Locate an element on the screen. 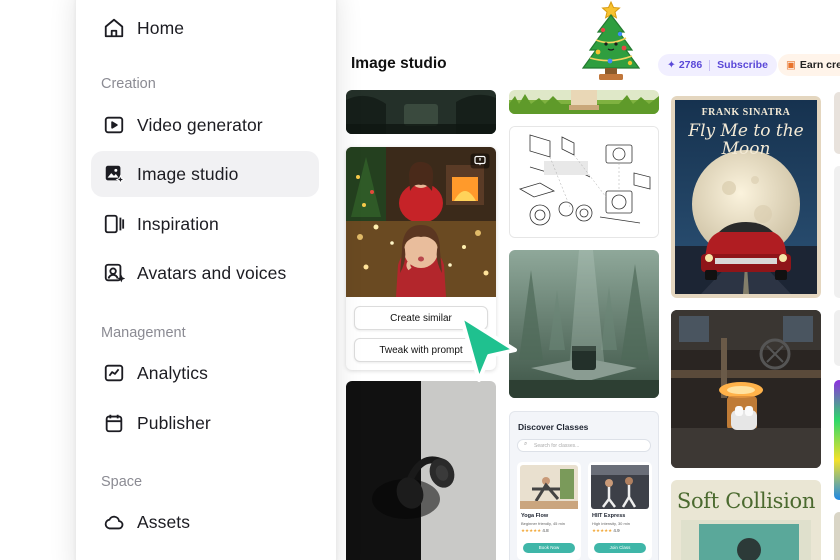  sidebar-item-label: Publisher is located at coordinates (174, 422).